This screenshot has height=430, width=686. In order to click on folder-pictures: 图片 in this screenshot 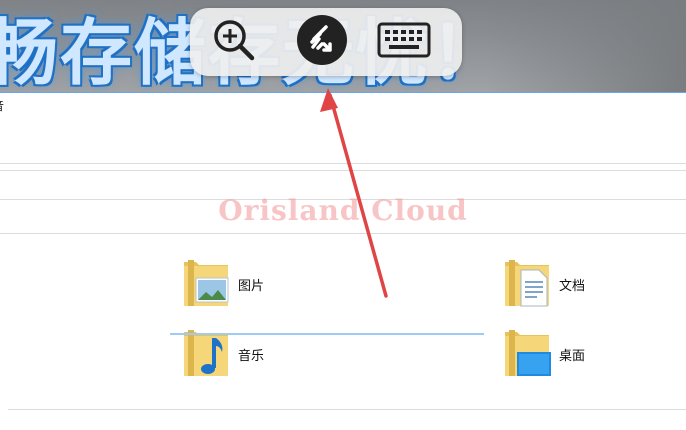, I will do `click(223, 284)`.